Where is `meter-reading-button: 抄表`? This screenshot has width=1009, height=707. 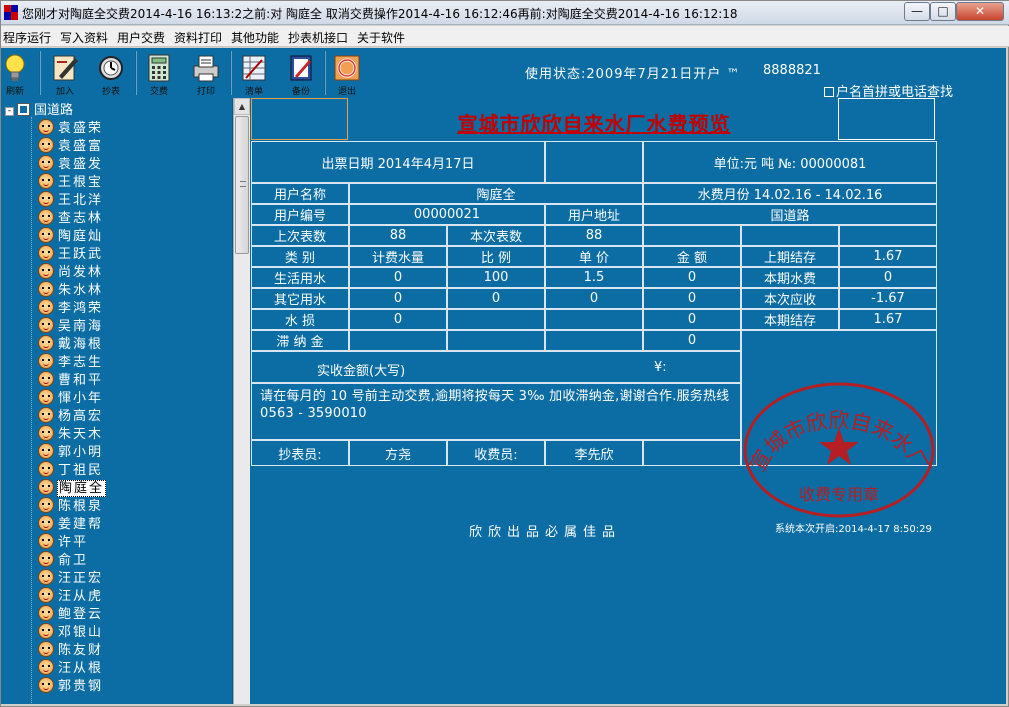
meter-reading-button: 抄表 is located at coordinates (111, 73).